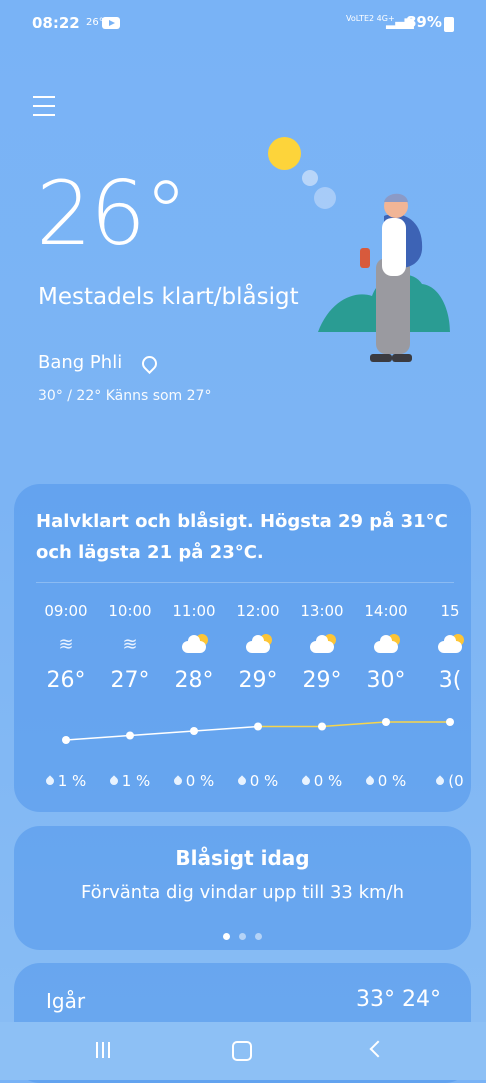 The width and height of the screenshot is (486, 1083). What do you see at coordinates (398, 999) in the screenshot?
I see `yesterday-temps: 33° 24°` at bounding box center [398, 999].